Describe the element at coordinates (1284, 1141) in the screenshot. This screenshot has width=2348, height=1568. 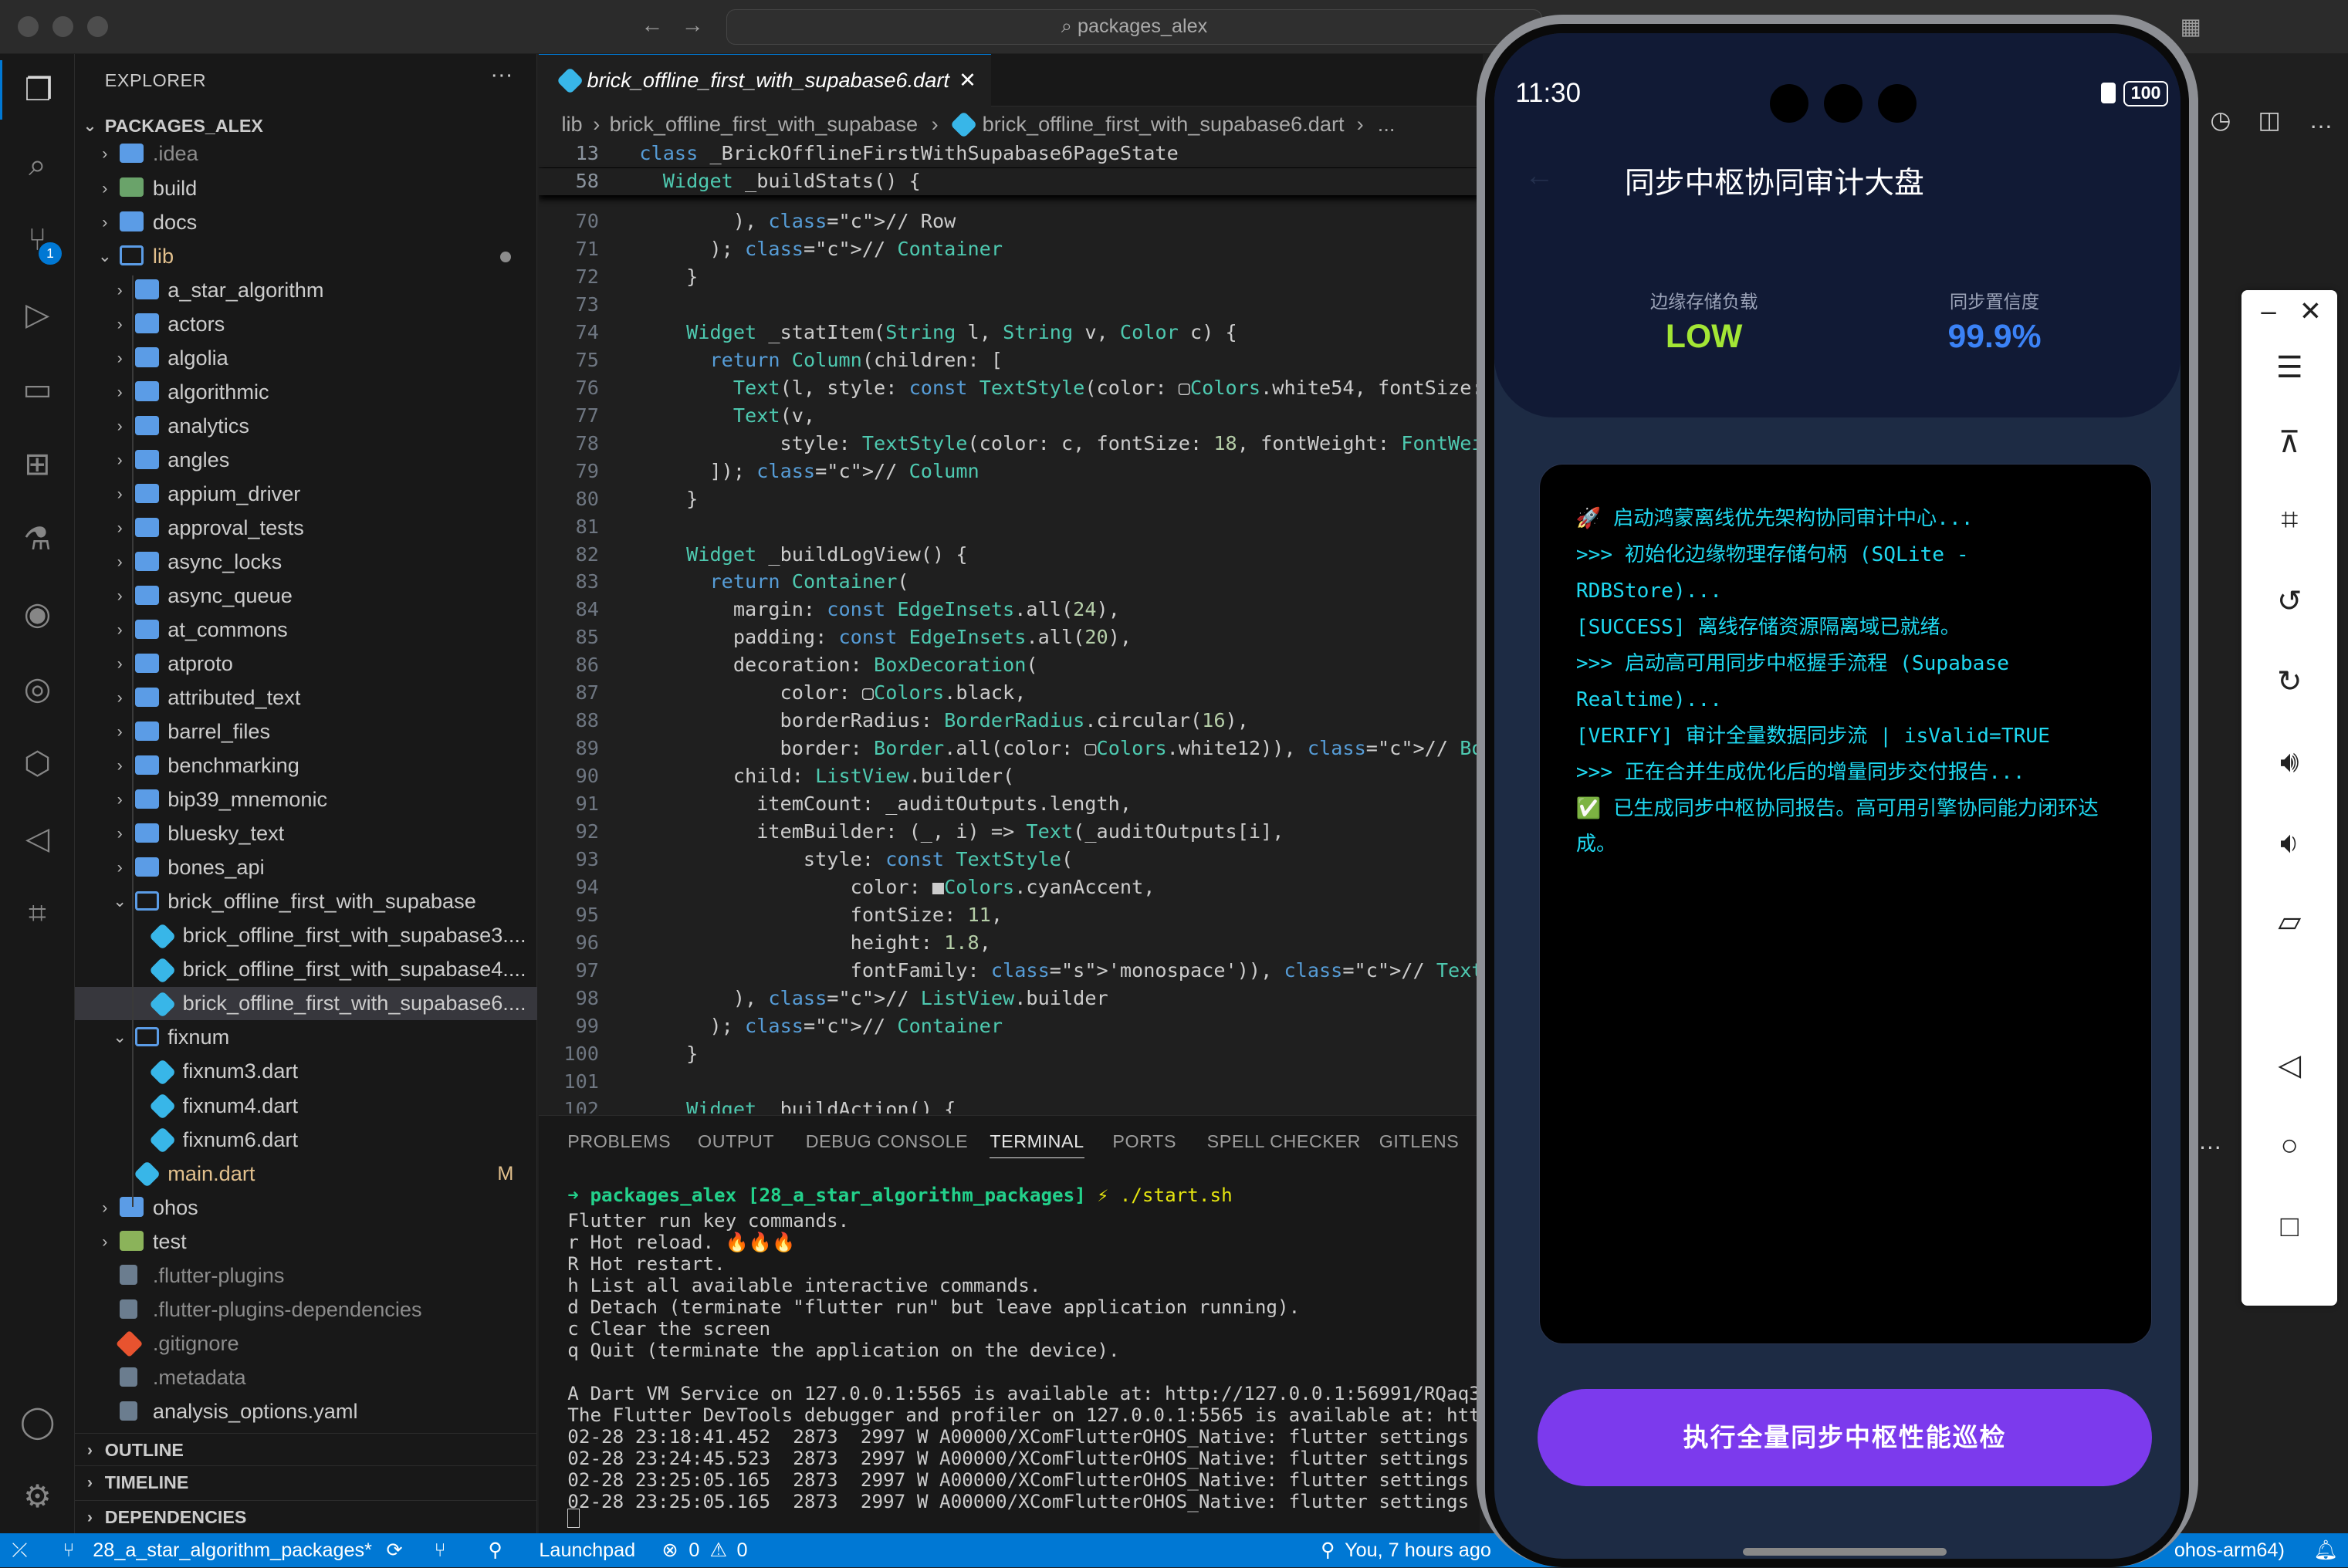
I see `panel-tab-spell-checker: SPELL CHECKER` at that location.